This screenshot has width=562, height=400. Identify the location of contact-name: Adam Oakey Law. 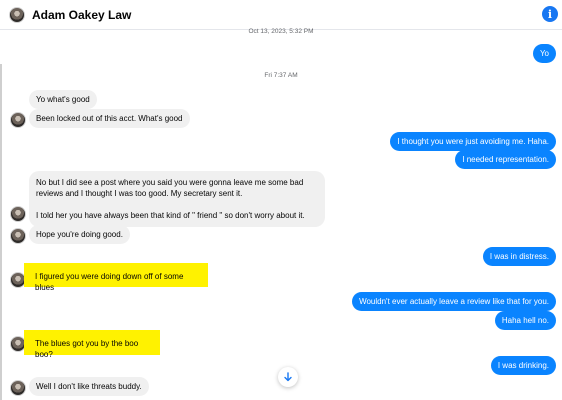
(81, 15).